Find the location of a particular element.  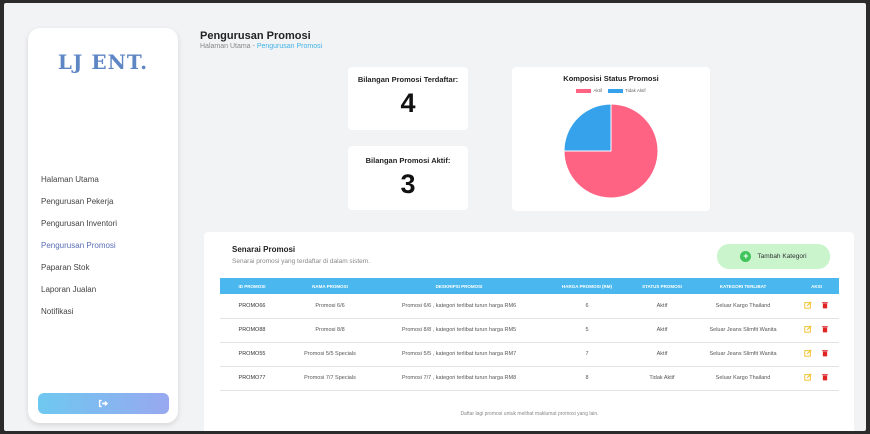

active-promo-card: Bilangan Promosi Aktif: 3 is located at coordinates (408, 178).